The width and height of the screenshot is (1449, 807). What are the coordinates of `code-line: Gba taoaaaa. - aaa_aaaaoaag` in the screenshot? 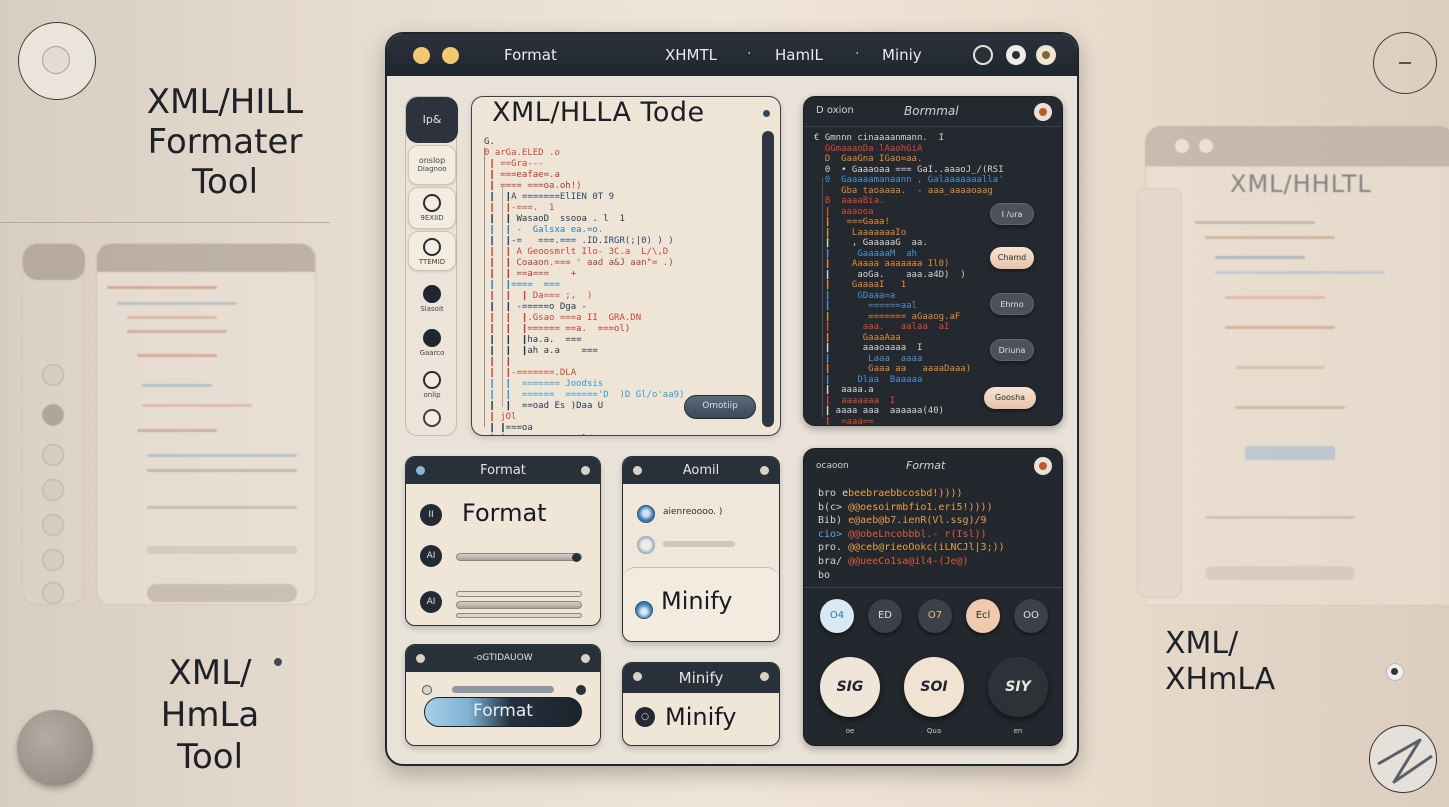 It's located at (906, 190).